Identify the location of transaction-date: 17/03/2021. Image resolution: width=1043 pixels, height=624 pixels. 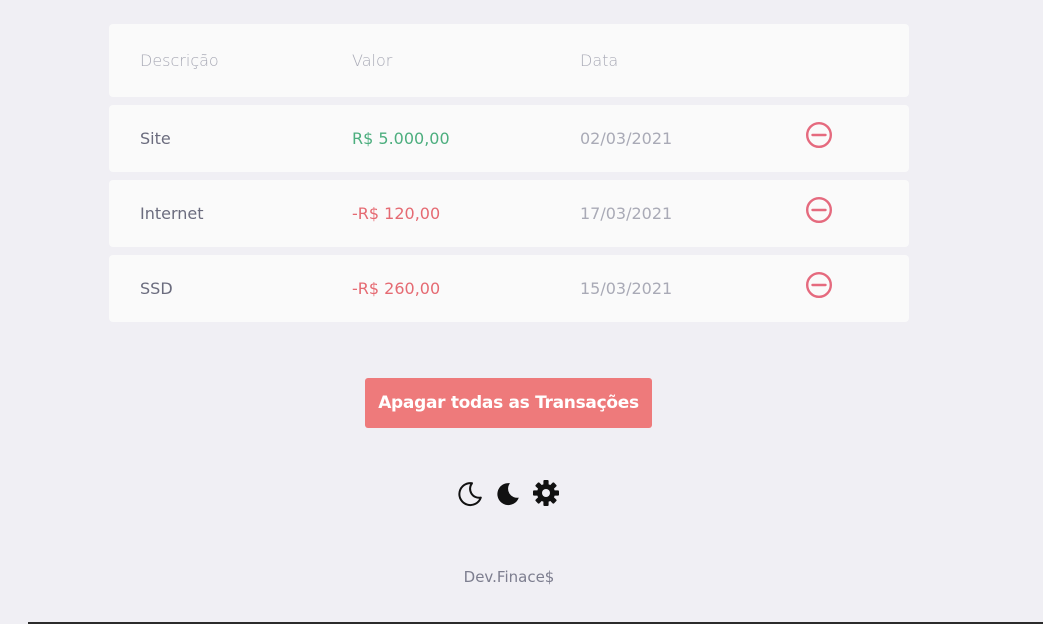
(626, 213).